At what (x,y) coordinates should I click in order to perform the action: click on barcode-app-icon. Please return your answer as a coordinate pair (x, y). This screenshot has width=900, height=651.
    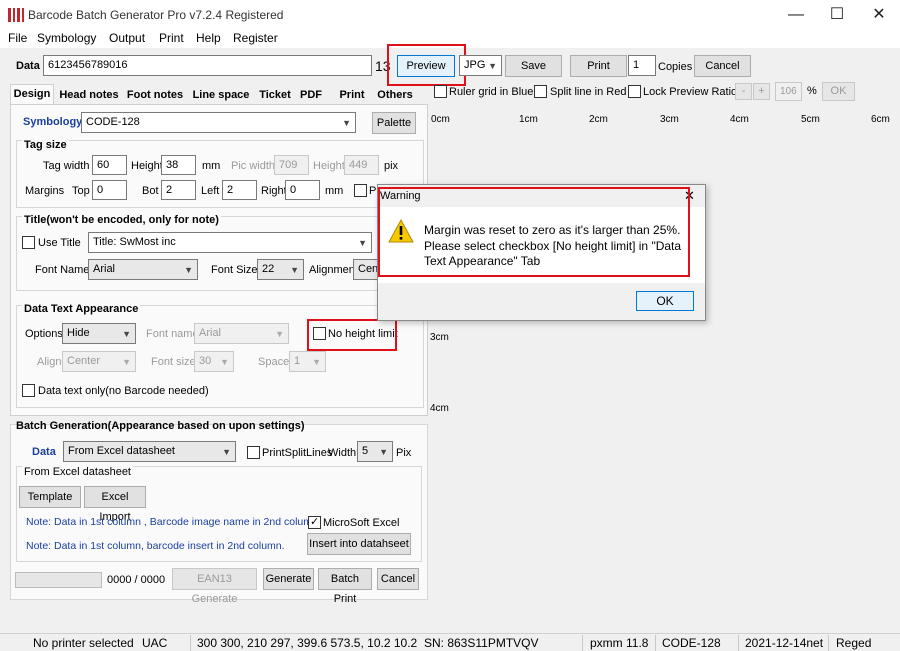
    Looking at the image, I should click on (16, 15).